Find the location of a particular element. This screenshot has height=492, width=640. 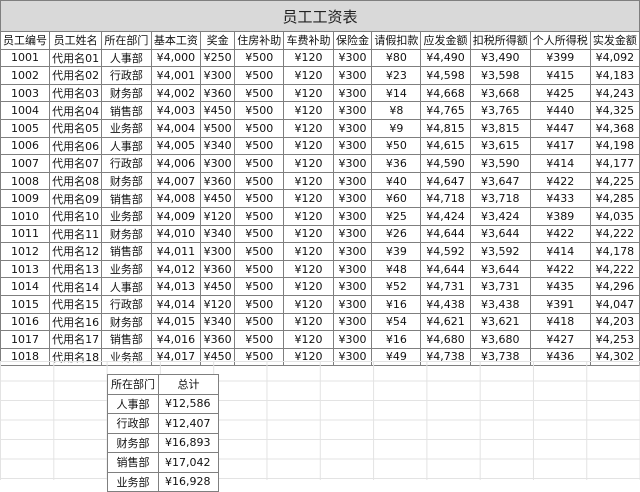

table-cell: 人事部 is located at coordinates (126, 146).